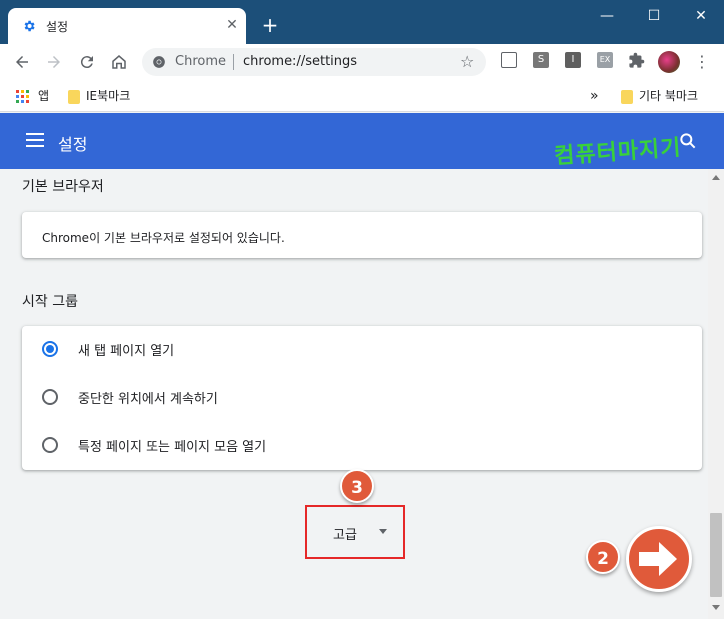 This screenshot has height=619, width=724. I want to click on menu-icon: ⋮, so click(702, 62).